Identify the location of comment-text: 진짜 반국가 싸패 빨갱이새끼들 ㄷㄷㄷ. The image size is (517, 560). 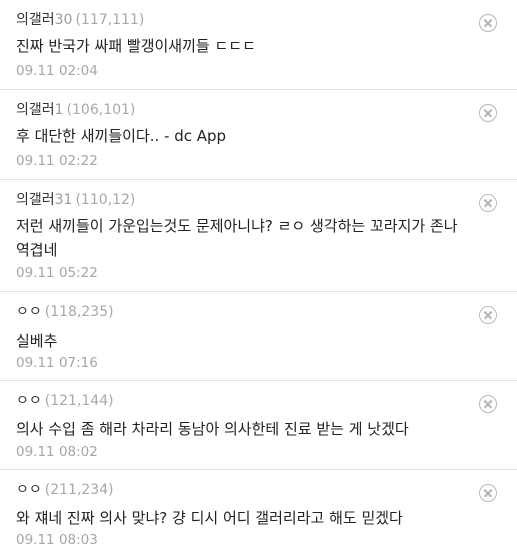
(136, 46).